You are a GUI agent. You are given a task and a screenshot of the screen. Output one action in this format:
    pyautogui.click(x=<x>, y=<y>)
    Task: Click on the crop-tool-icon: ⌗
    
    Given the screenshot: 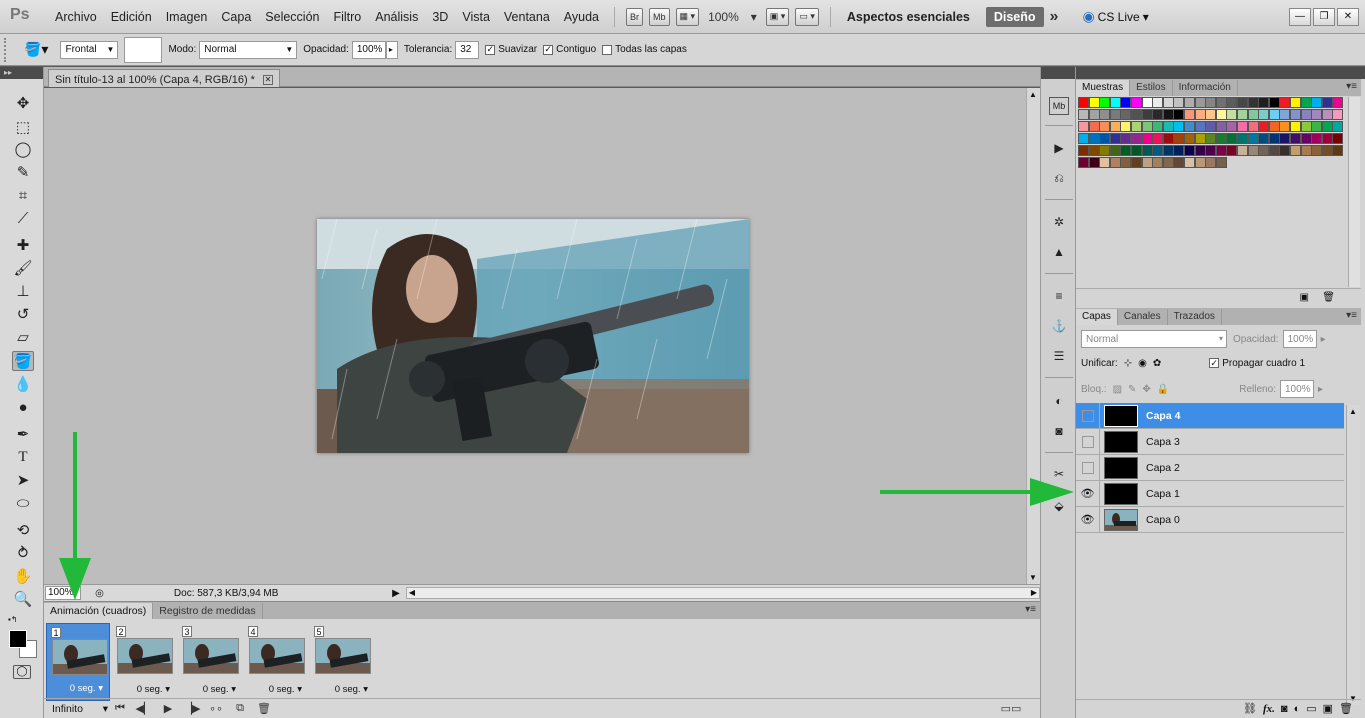 What is the action you would take?
    pyautogui.click(x=23, y=195)
    